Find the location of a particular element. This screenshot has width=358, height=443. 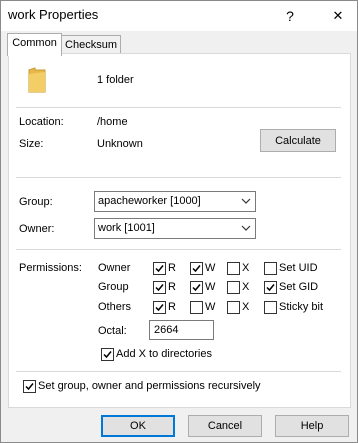

folder-icon is located at coordinates (37, 80).